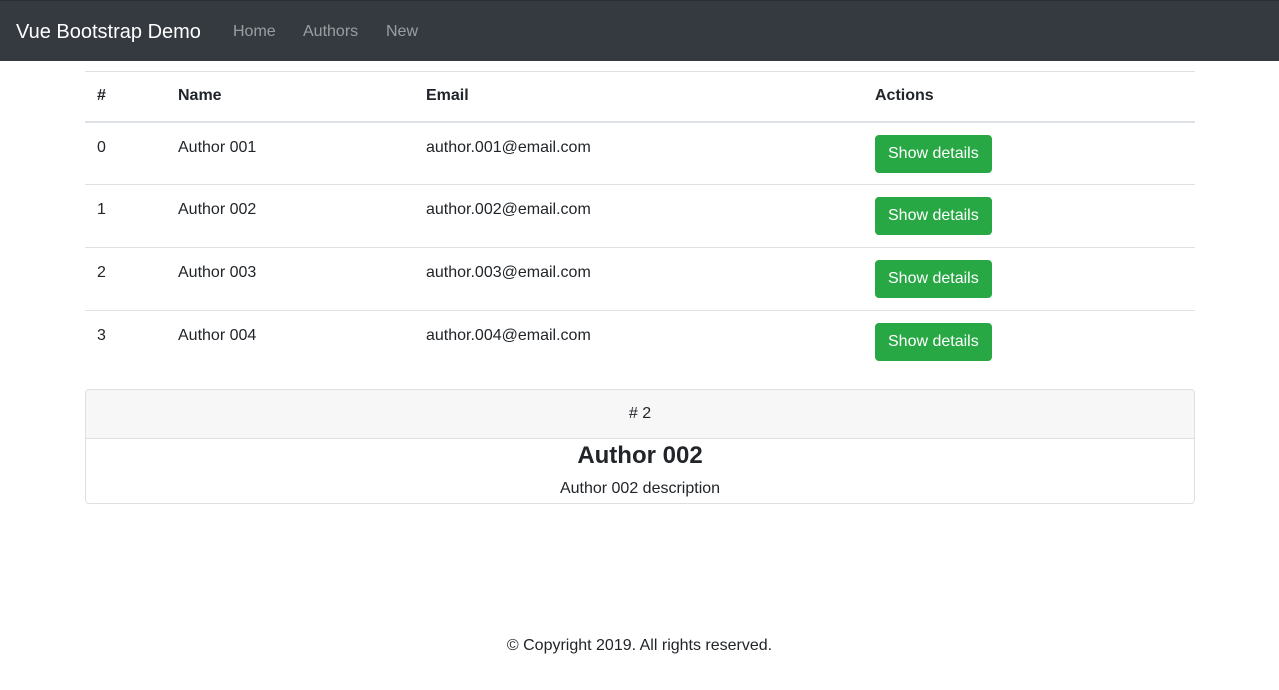  What do you see at coordinates (1029, 97) in the screenshot?
I see `column-header-actions: Actions` at bounding box center [1029, 97].